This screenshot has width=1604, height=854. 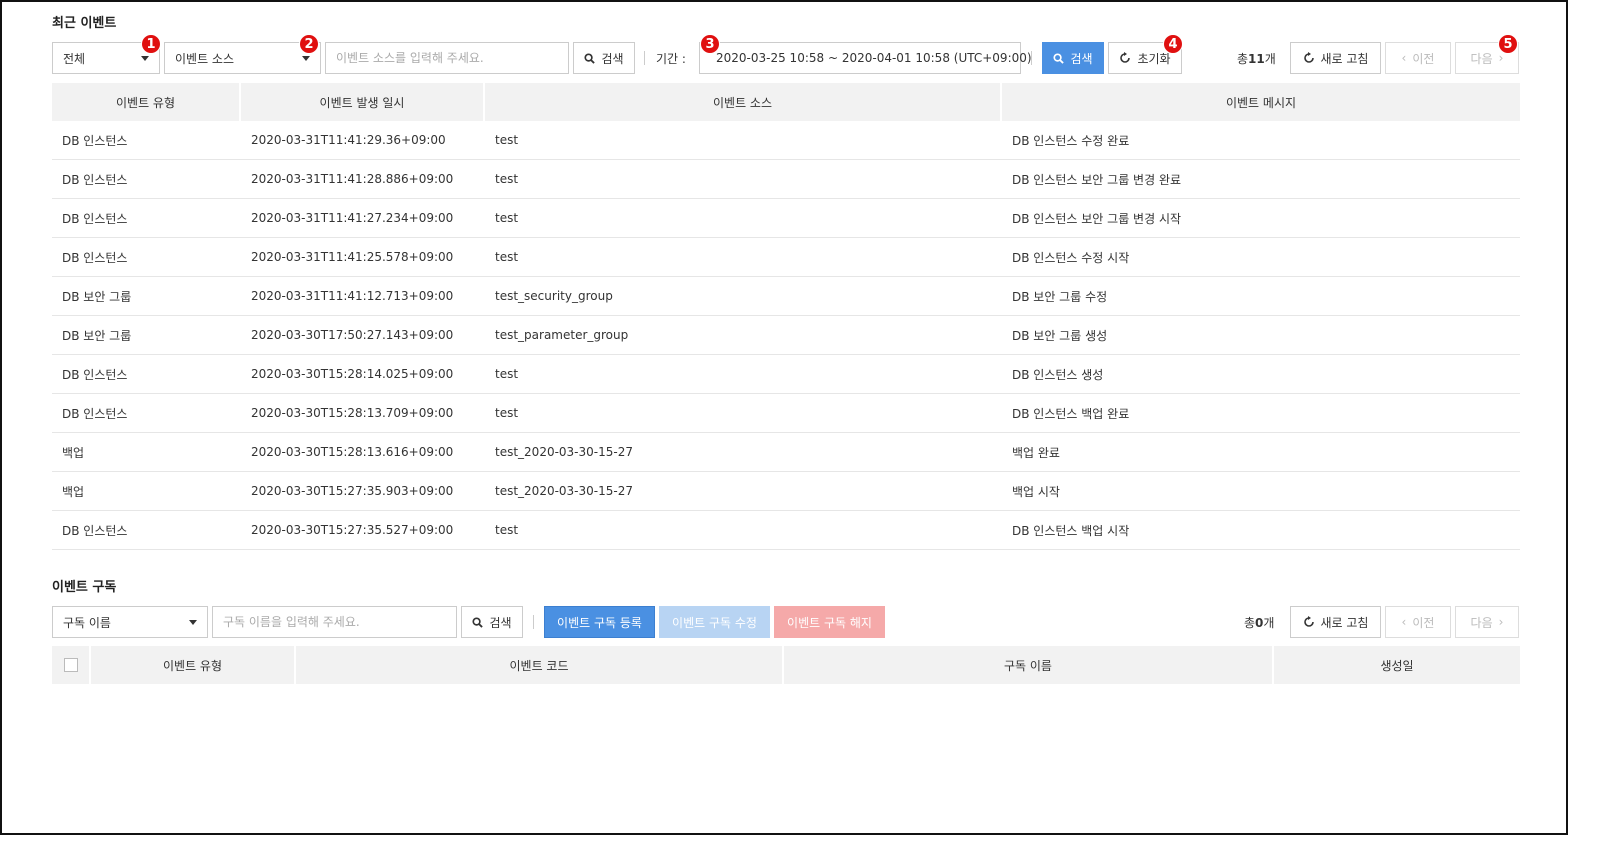 I want to click on callout-badge-4: 4, so click(x=1173, y=44).